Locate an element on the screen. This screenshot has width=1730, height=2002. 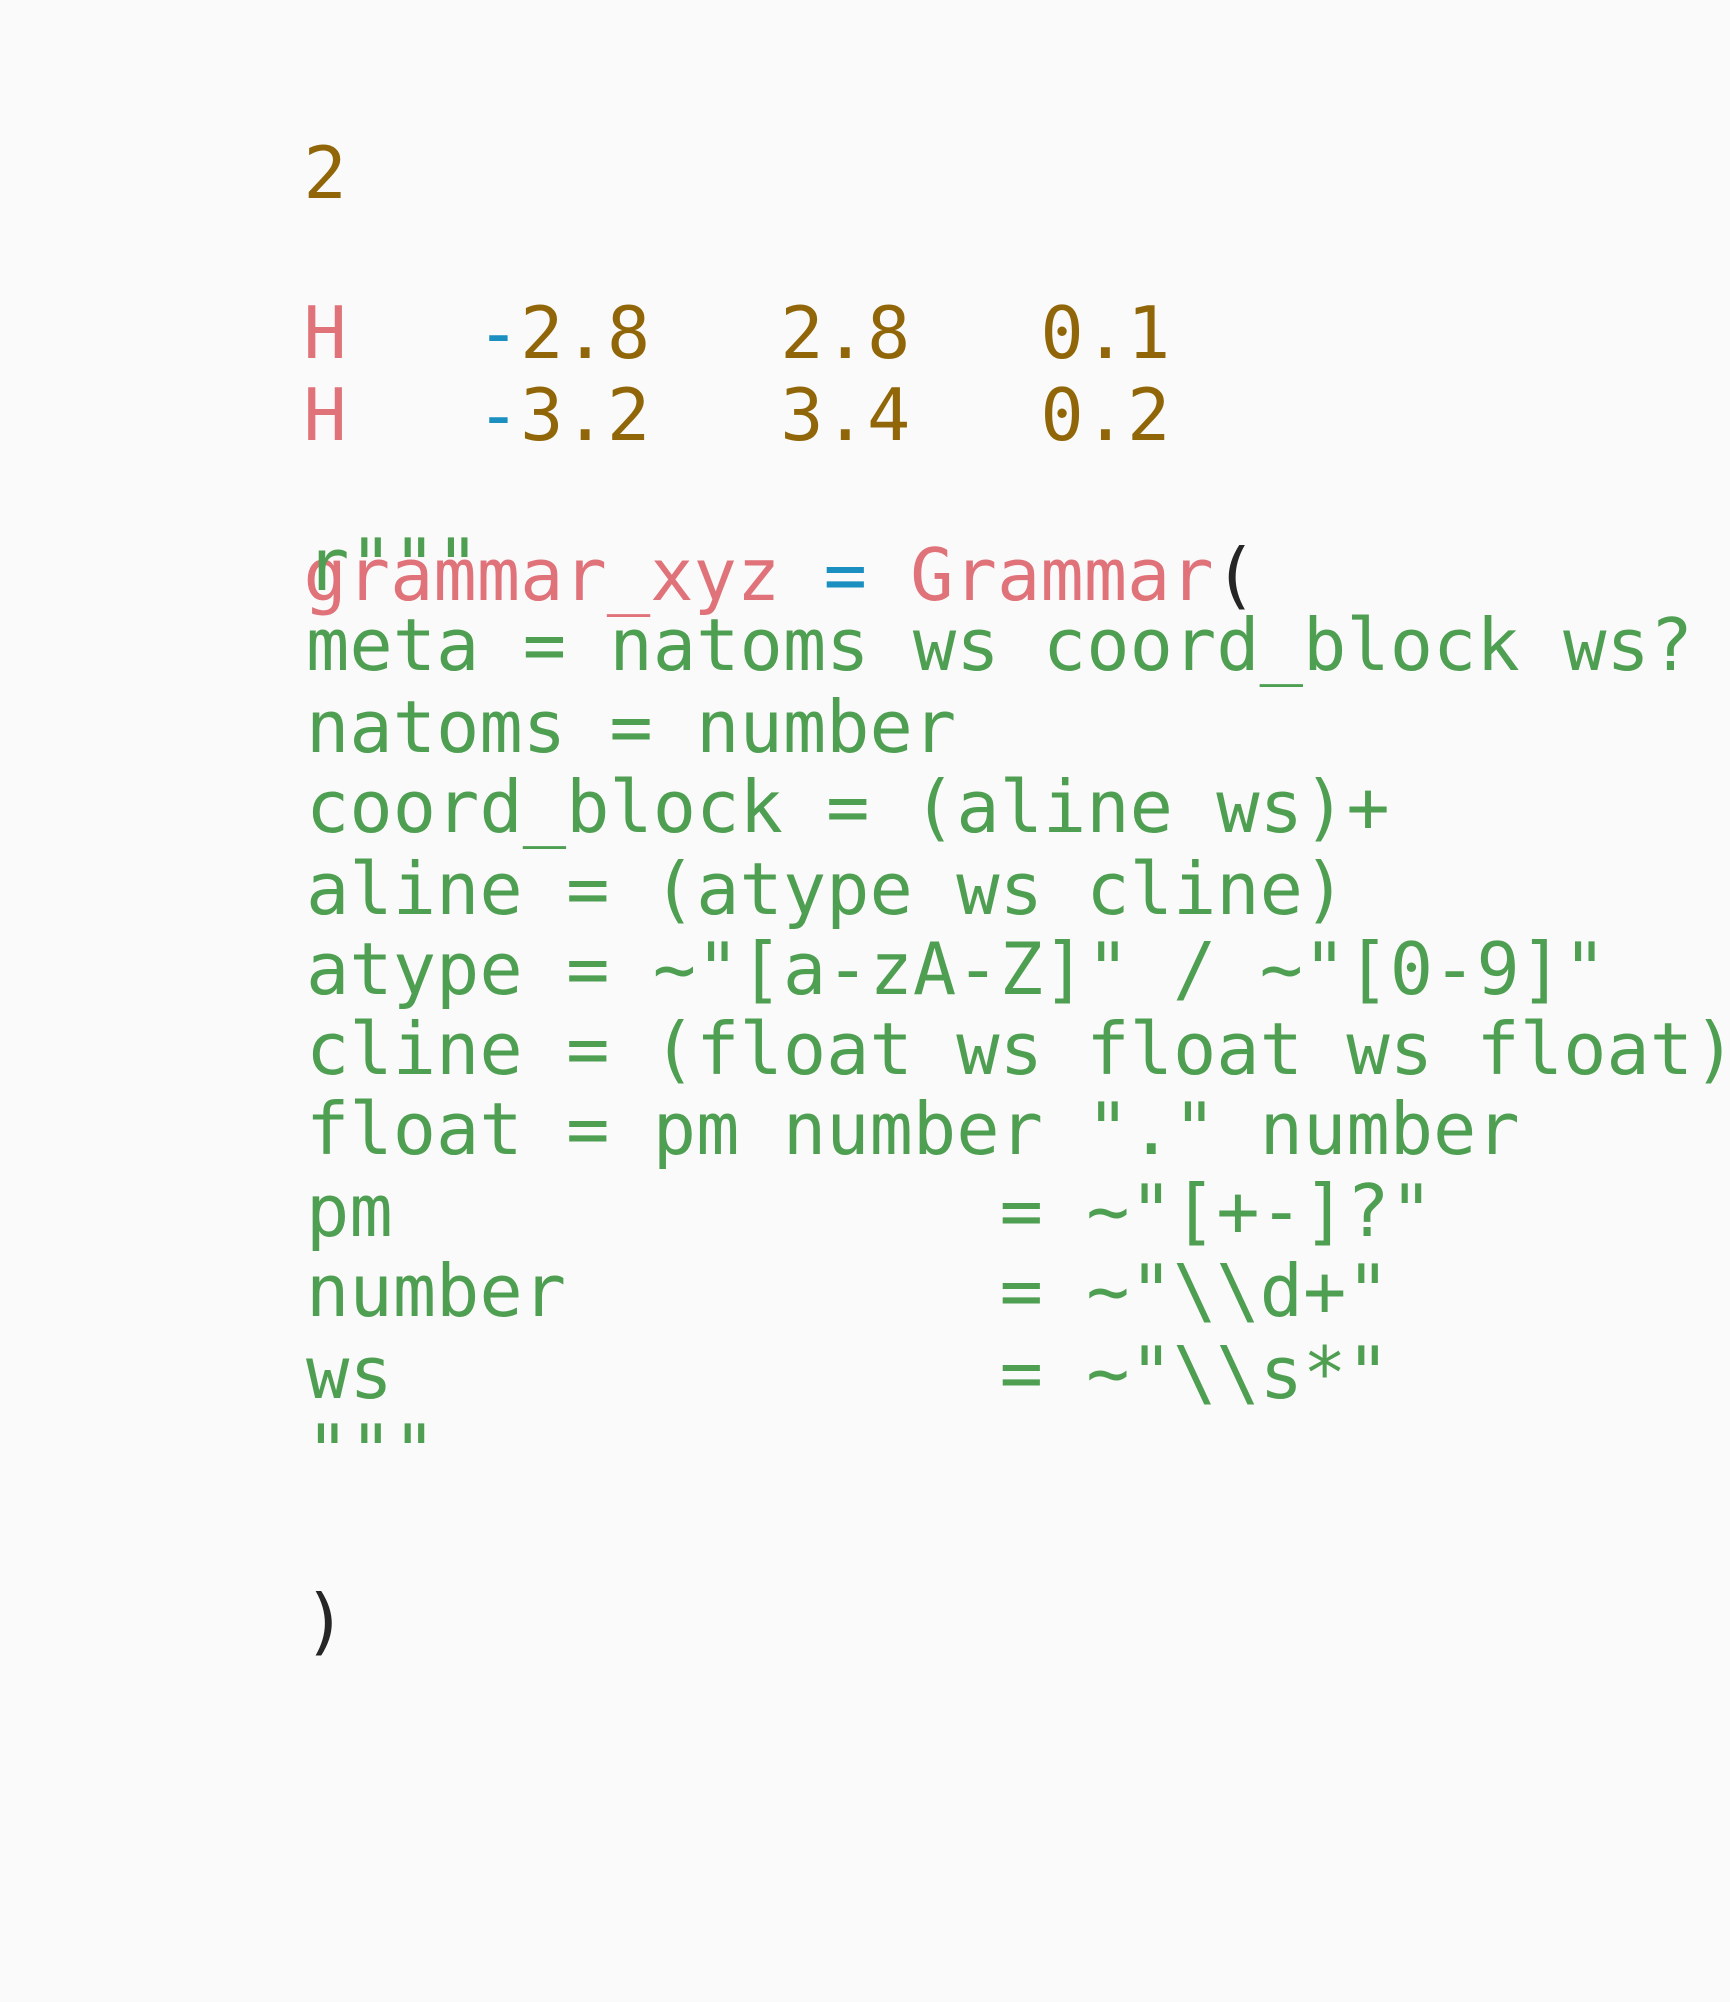
grammar-text: """ is located at coordinates (371, 1451).